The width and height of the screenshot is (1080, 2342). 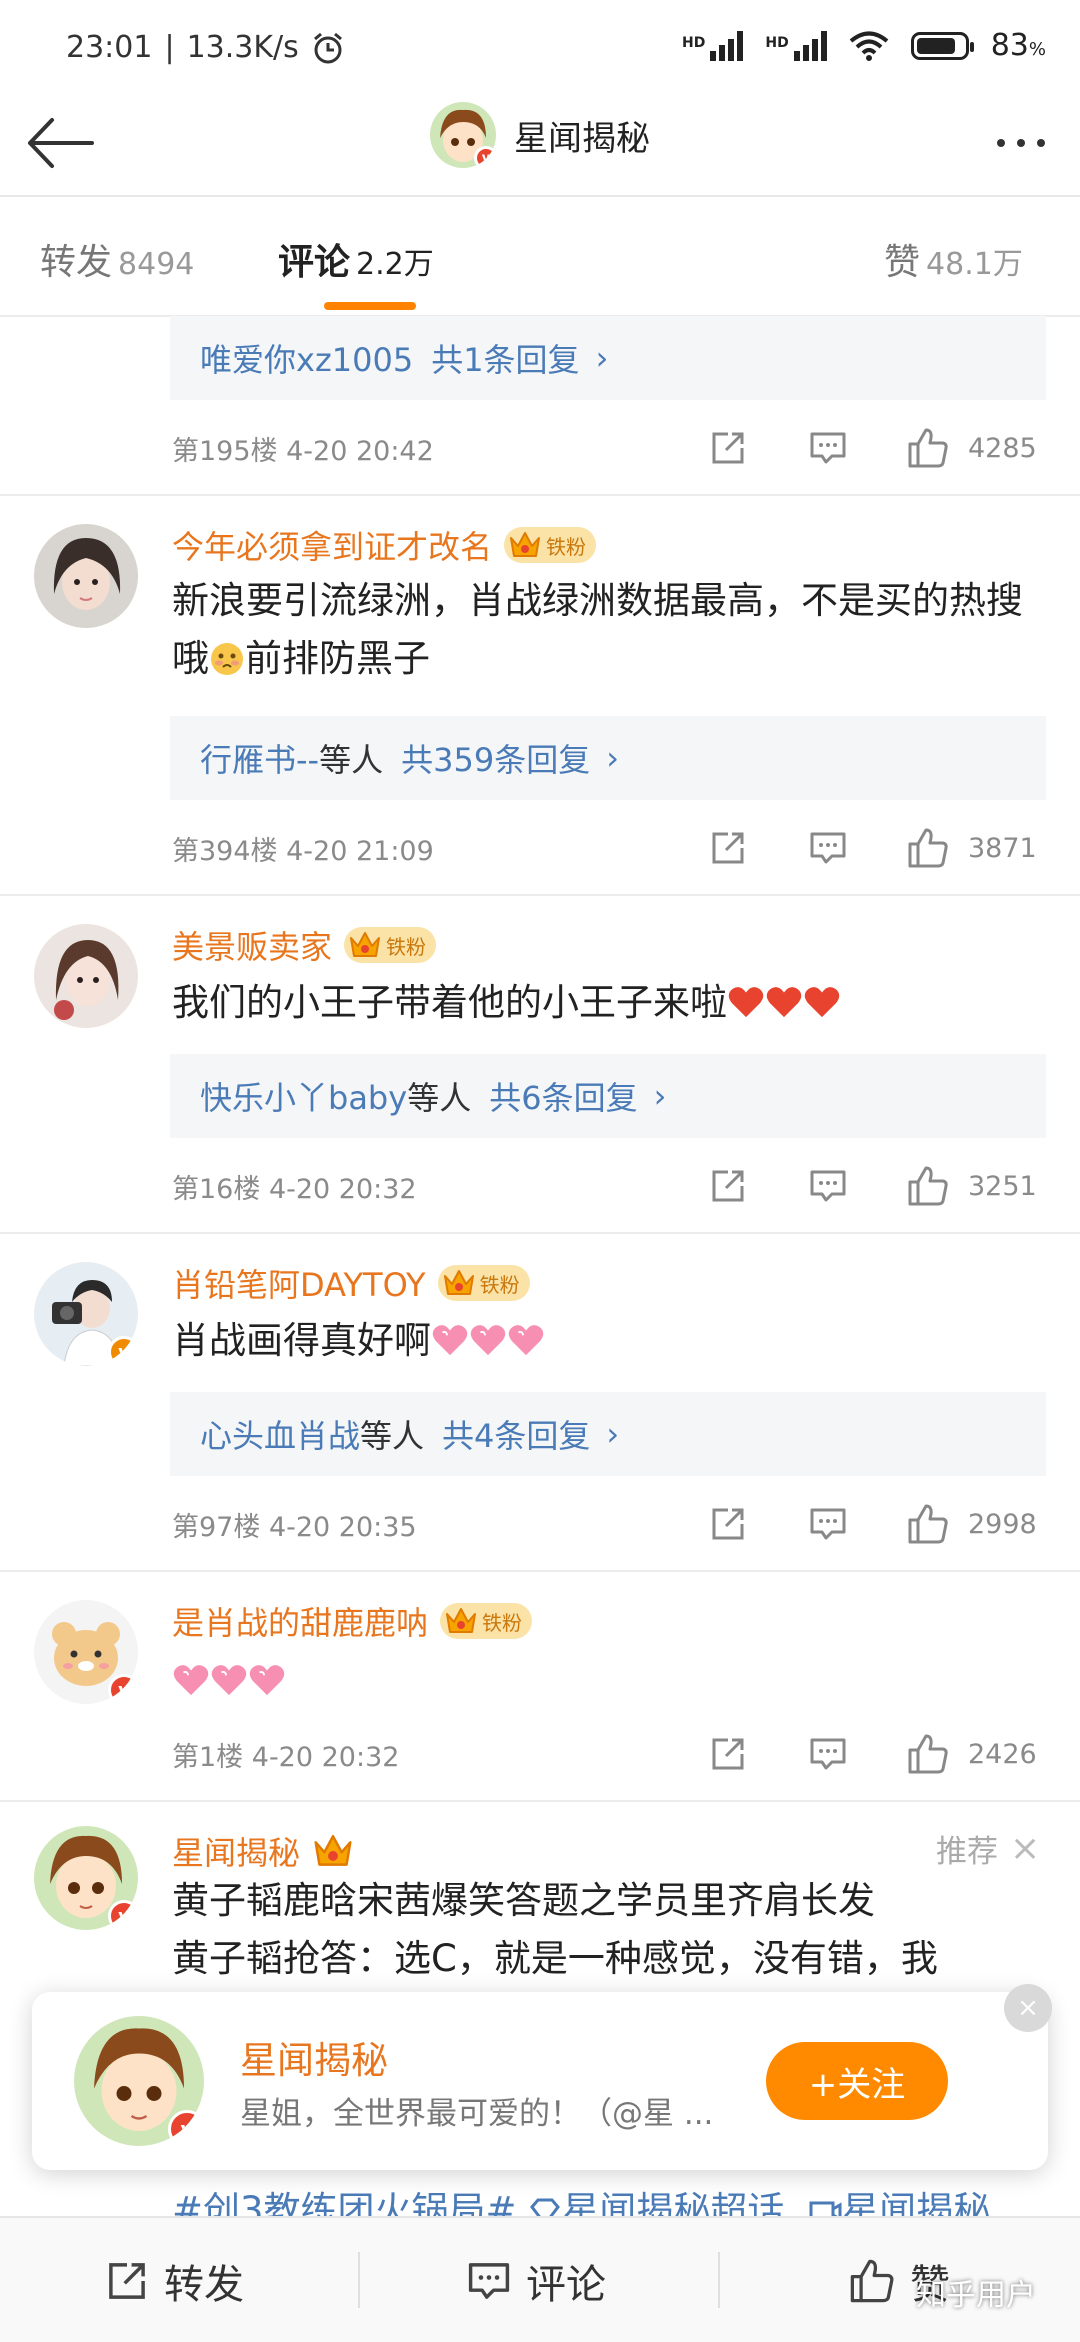 I want to click on fan-badge: 铁粉, so click(x=390, y=945).